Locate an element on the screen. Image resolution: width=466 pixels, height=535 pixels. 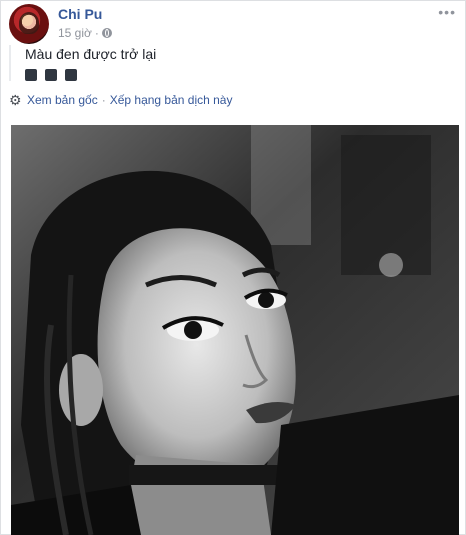
timestamp-row: 15 giờ · is located at coordinates (85, 33).